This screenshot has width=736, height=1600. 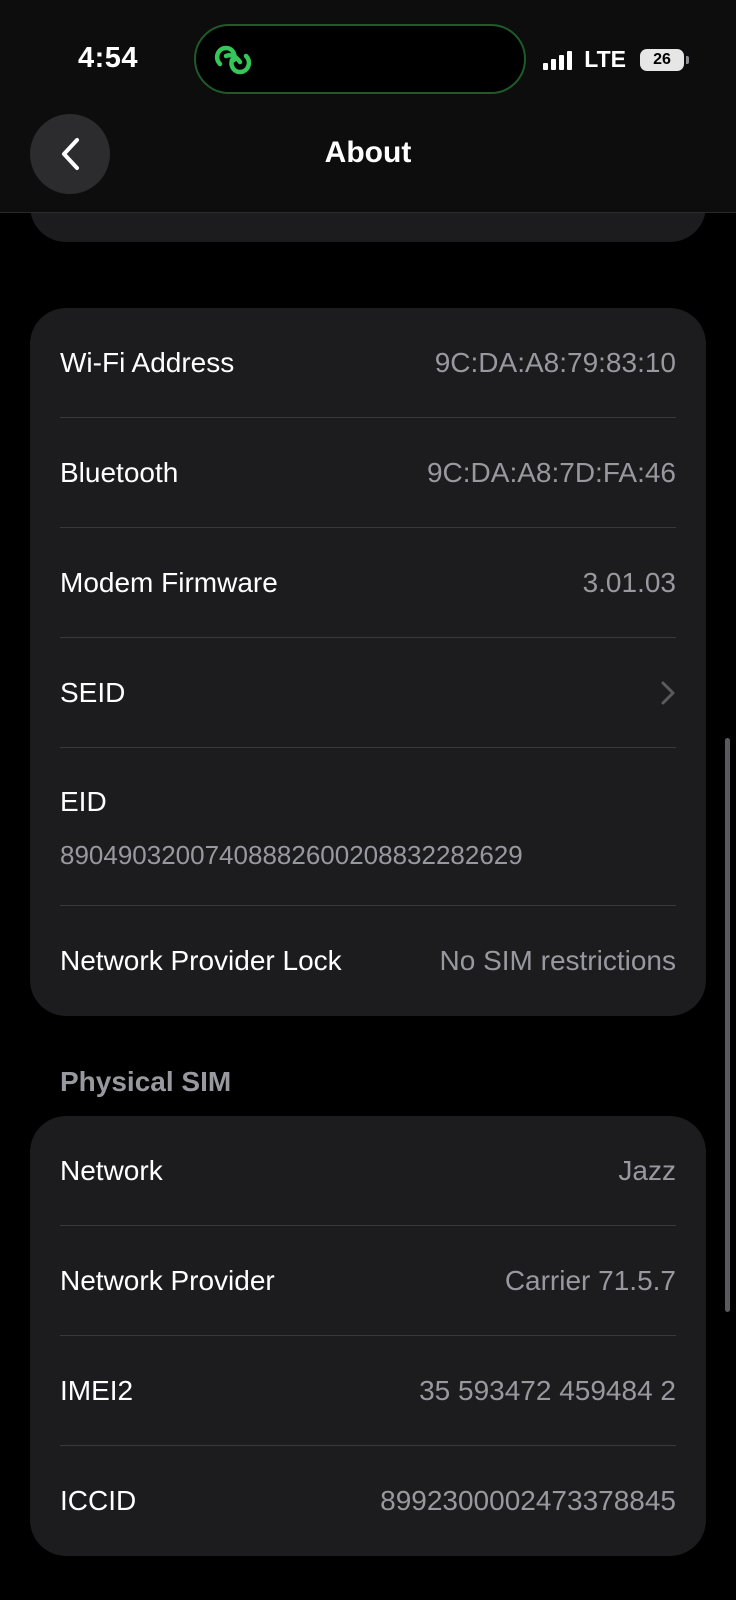 I want to click on row-value: 3.01.03, so click(x=629, y=582).